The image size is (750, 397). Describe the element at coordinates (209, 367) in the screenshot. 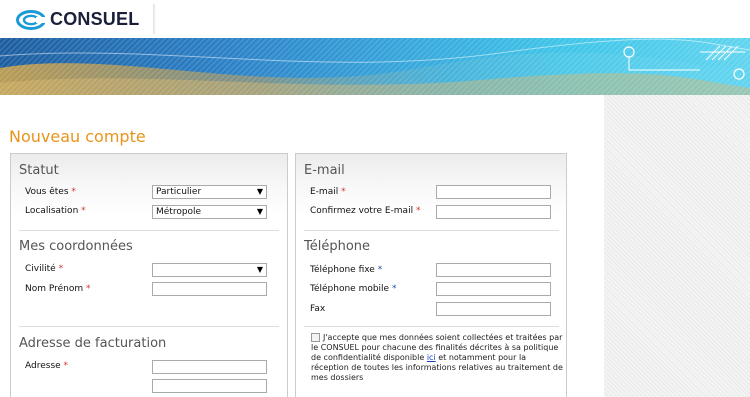

I see `adresse-input-line1` at that location.